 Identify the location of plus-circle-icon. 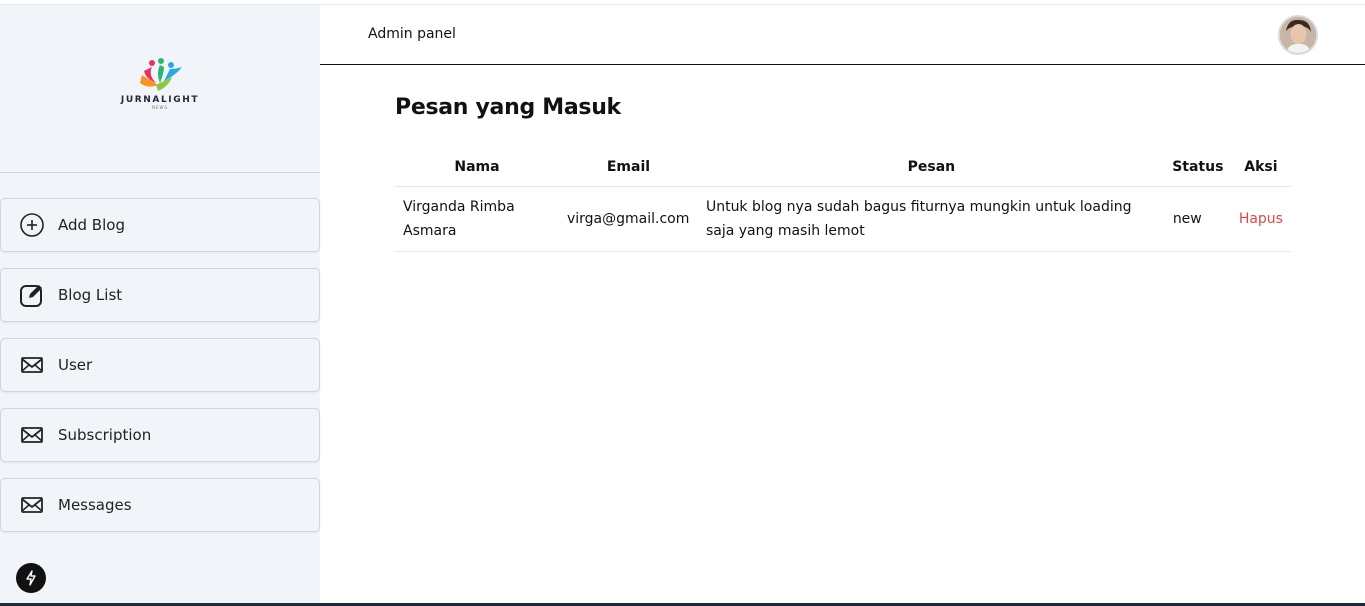
(32, 225).